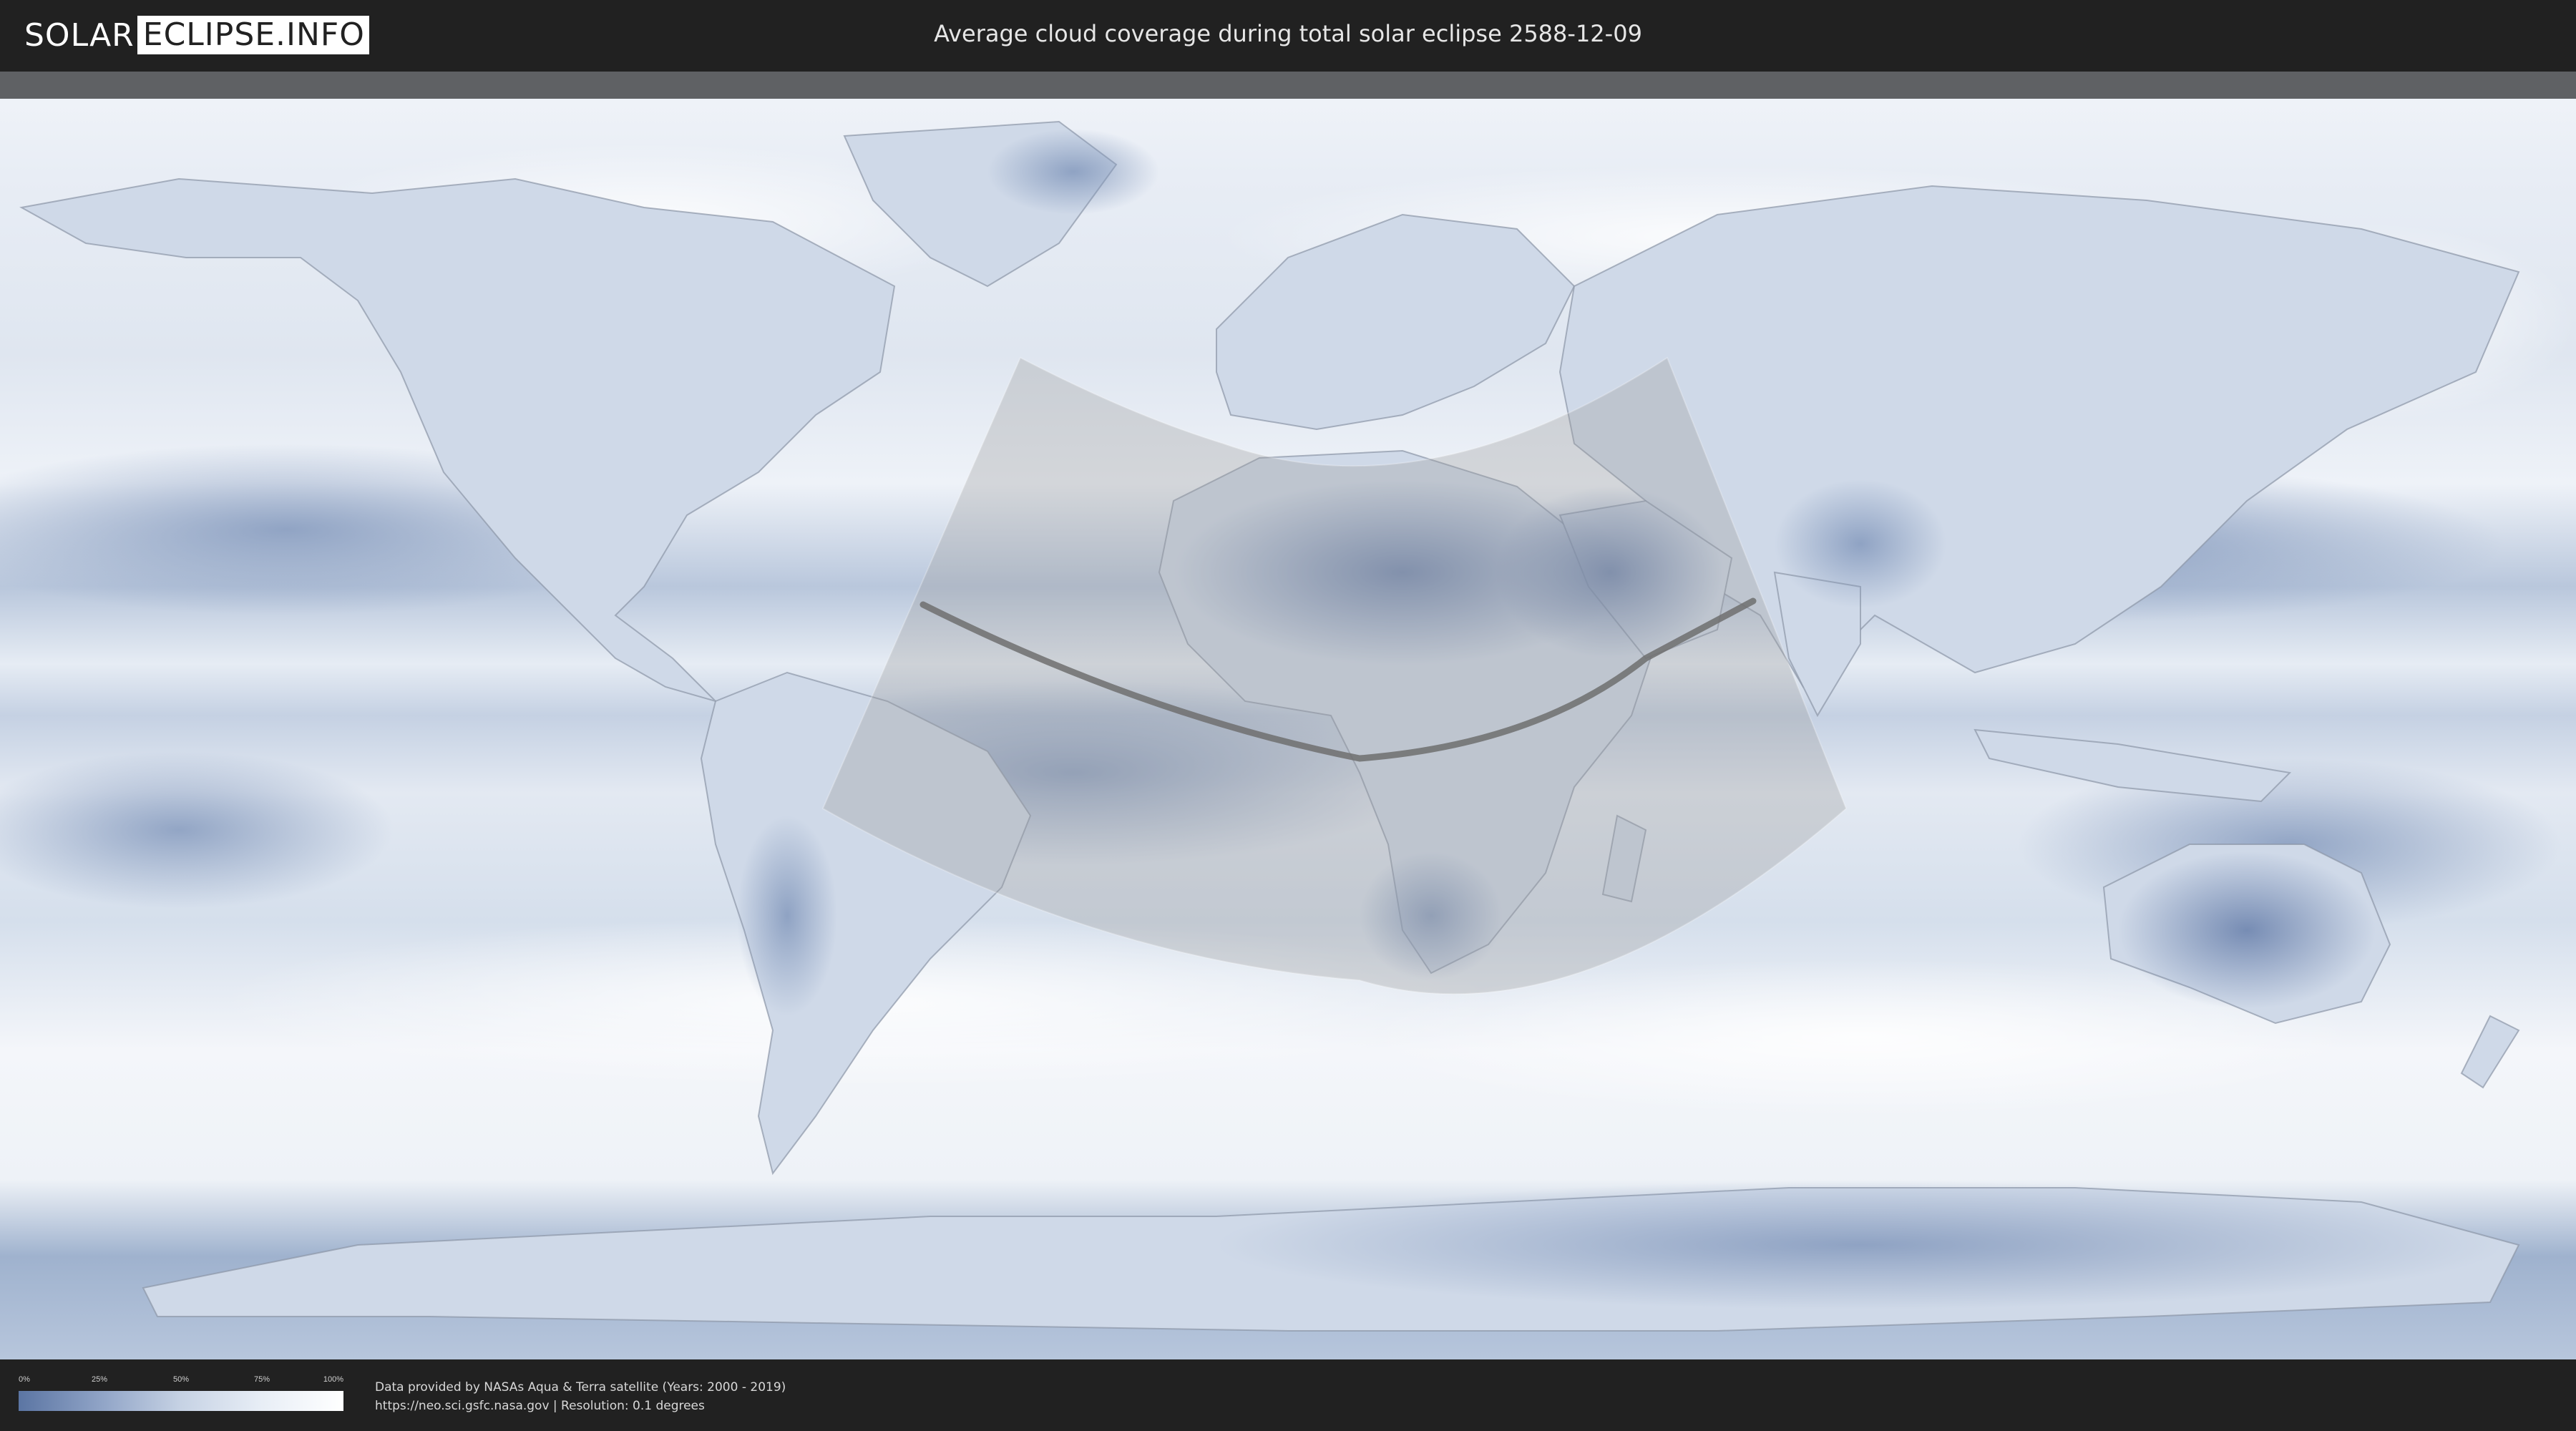 Image resolution: width=2576 pixels, height=1431 pixels. Describe the element at coordinates (24, 1379) in the screenshot. I see `legend-tick-0: 0%` at that location.